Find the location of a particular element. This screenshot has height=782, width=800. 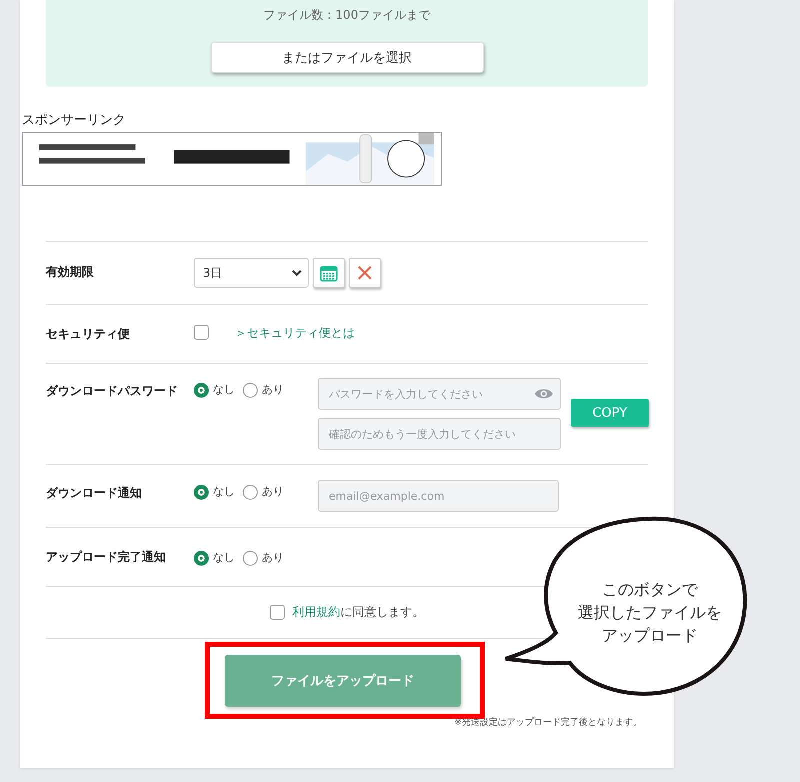

chevron-icon is located at coordinates (297, 273).